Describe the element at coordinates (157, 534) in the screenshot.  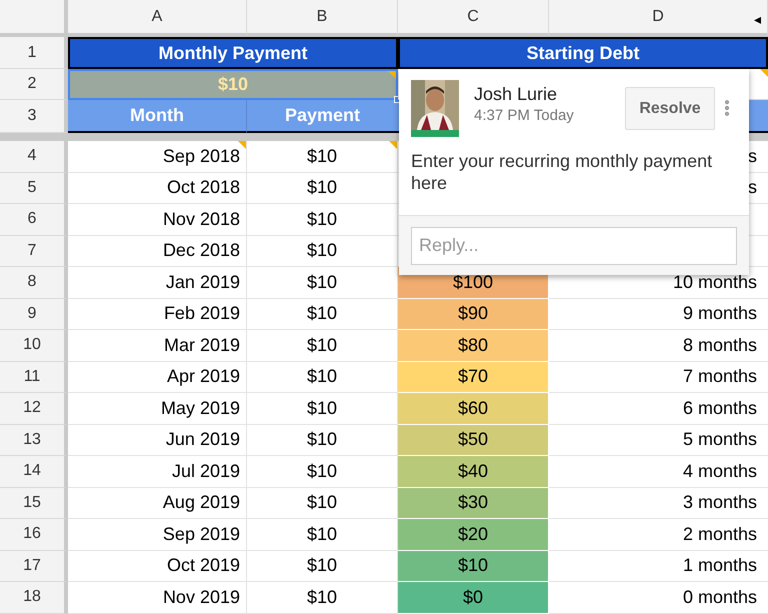
I see `table-cell: Sep 2019` at that location.